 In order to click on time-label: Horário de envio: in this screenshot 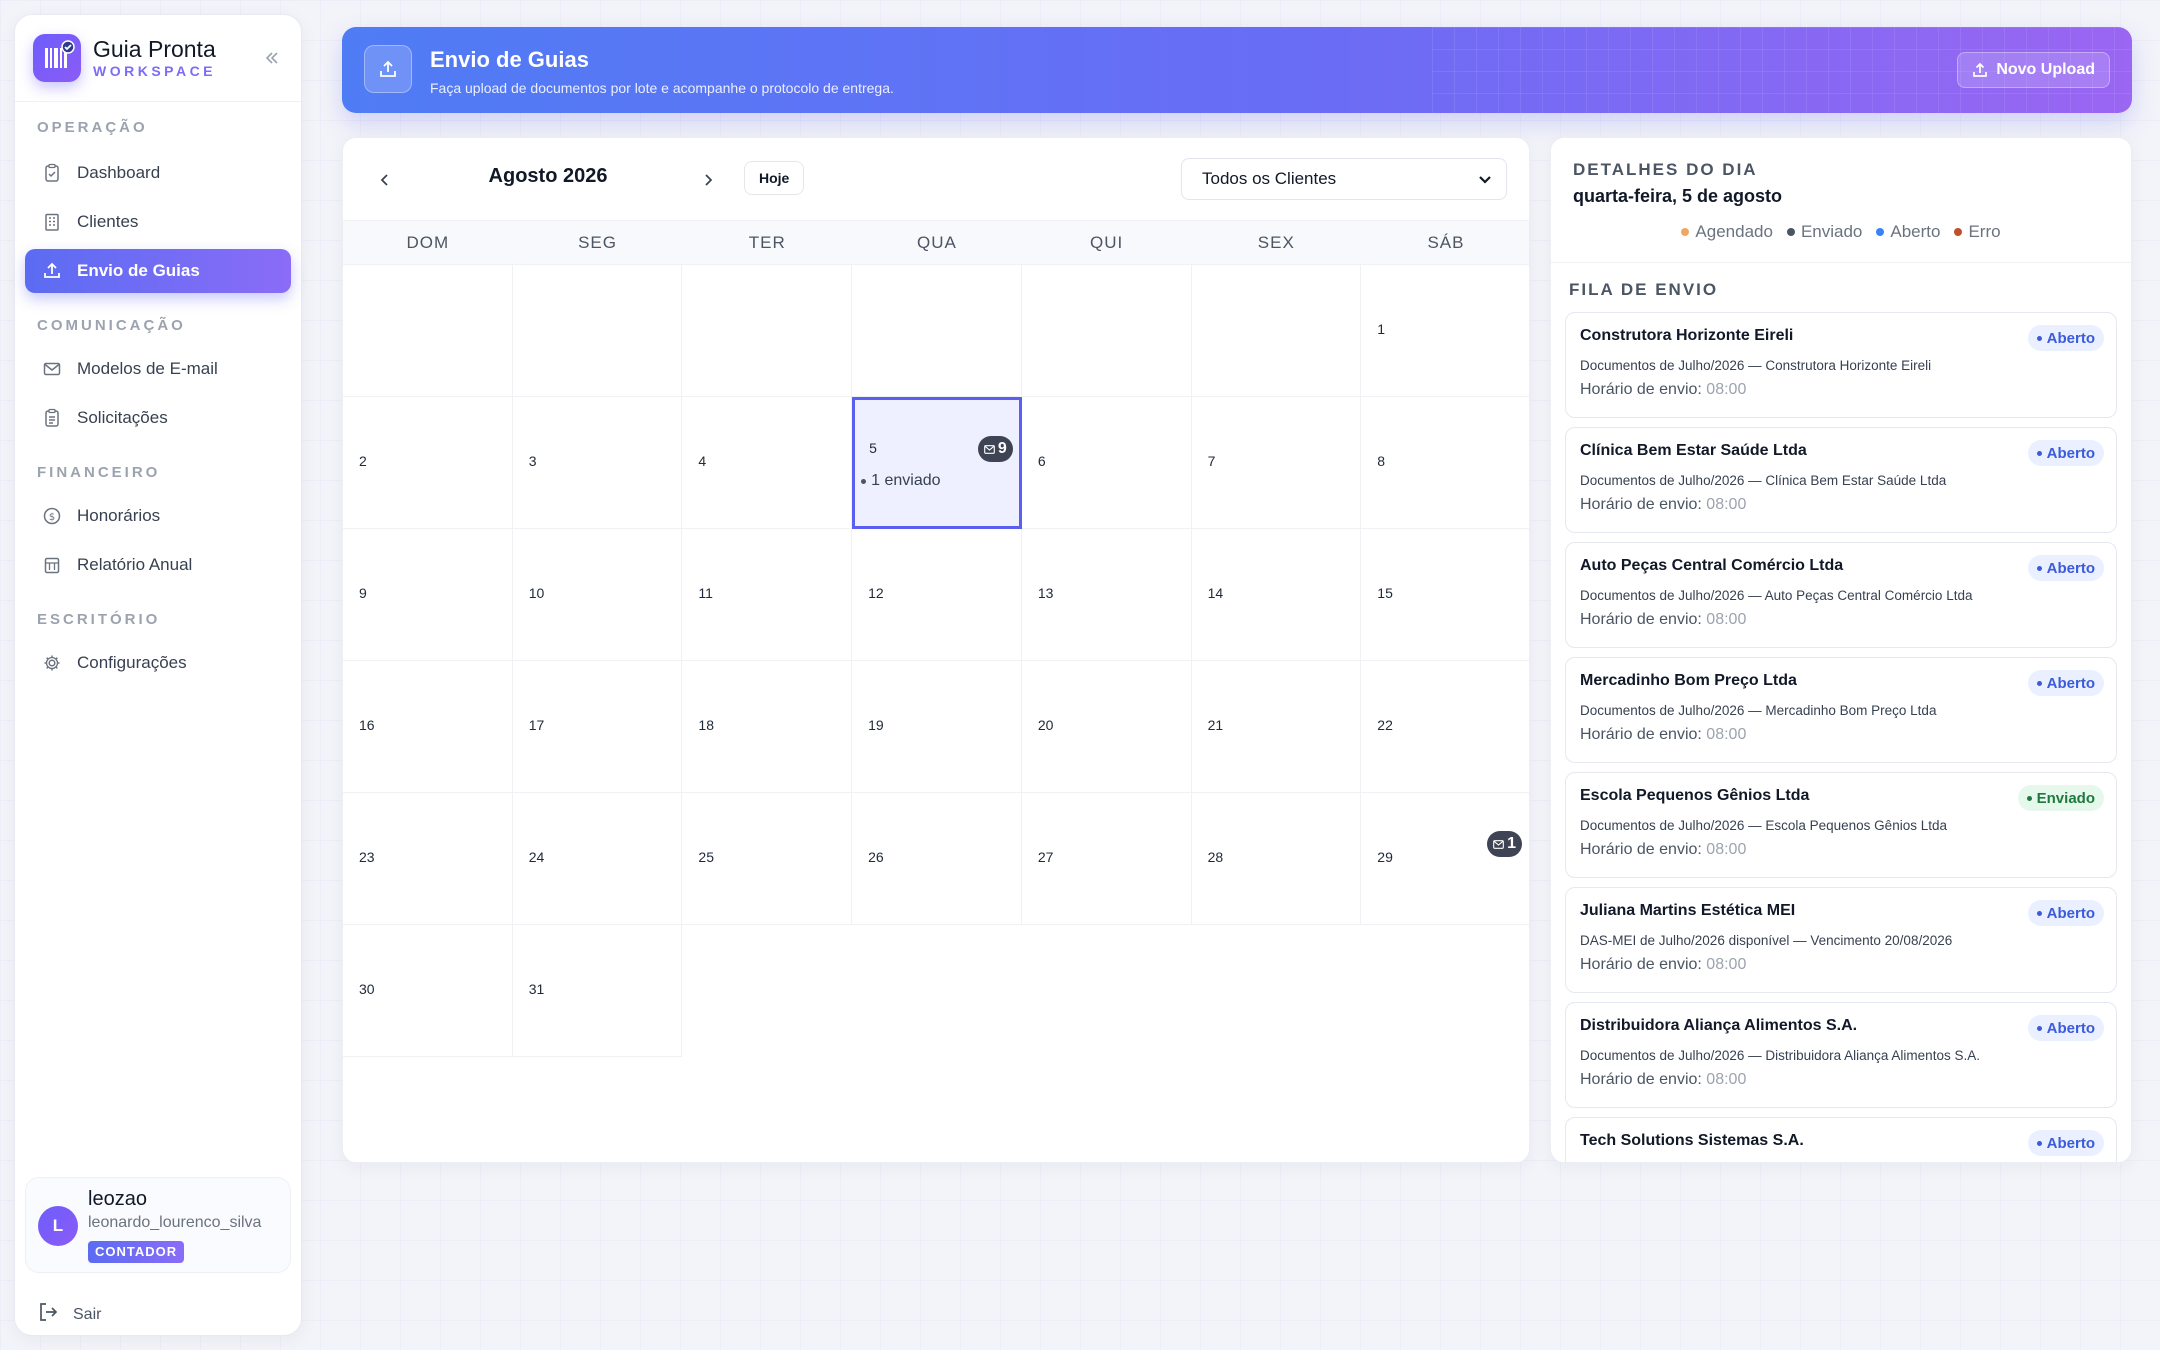, I will do `click(1641, 1079)`.